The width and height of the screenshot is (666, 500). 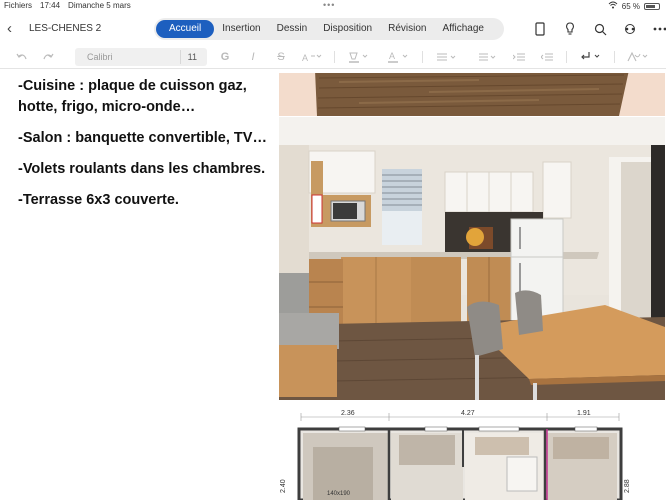 I want to click on tab-disposition: Disposition, so click(x=347, y=29).